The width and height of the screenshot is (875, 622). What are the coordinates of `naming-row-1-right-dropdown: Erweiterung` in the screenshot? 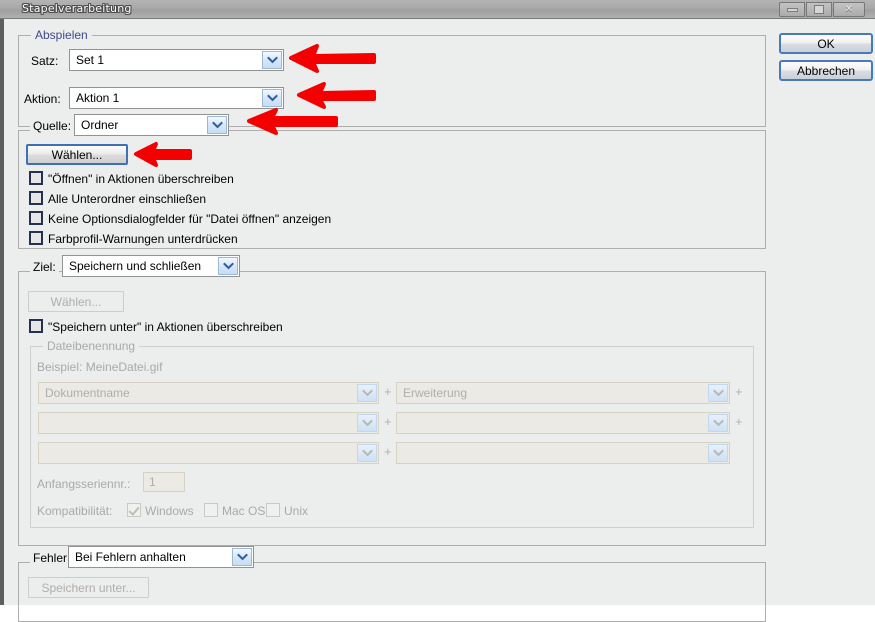 It's located at (563, 393).